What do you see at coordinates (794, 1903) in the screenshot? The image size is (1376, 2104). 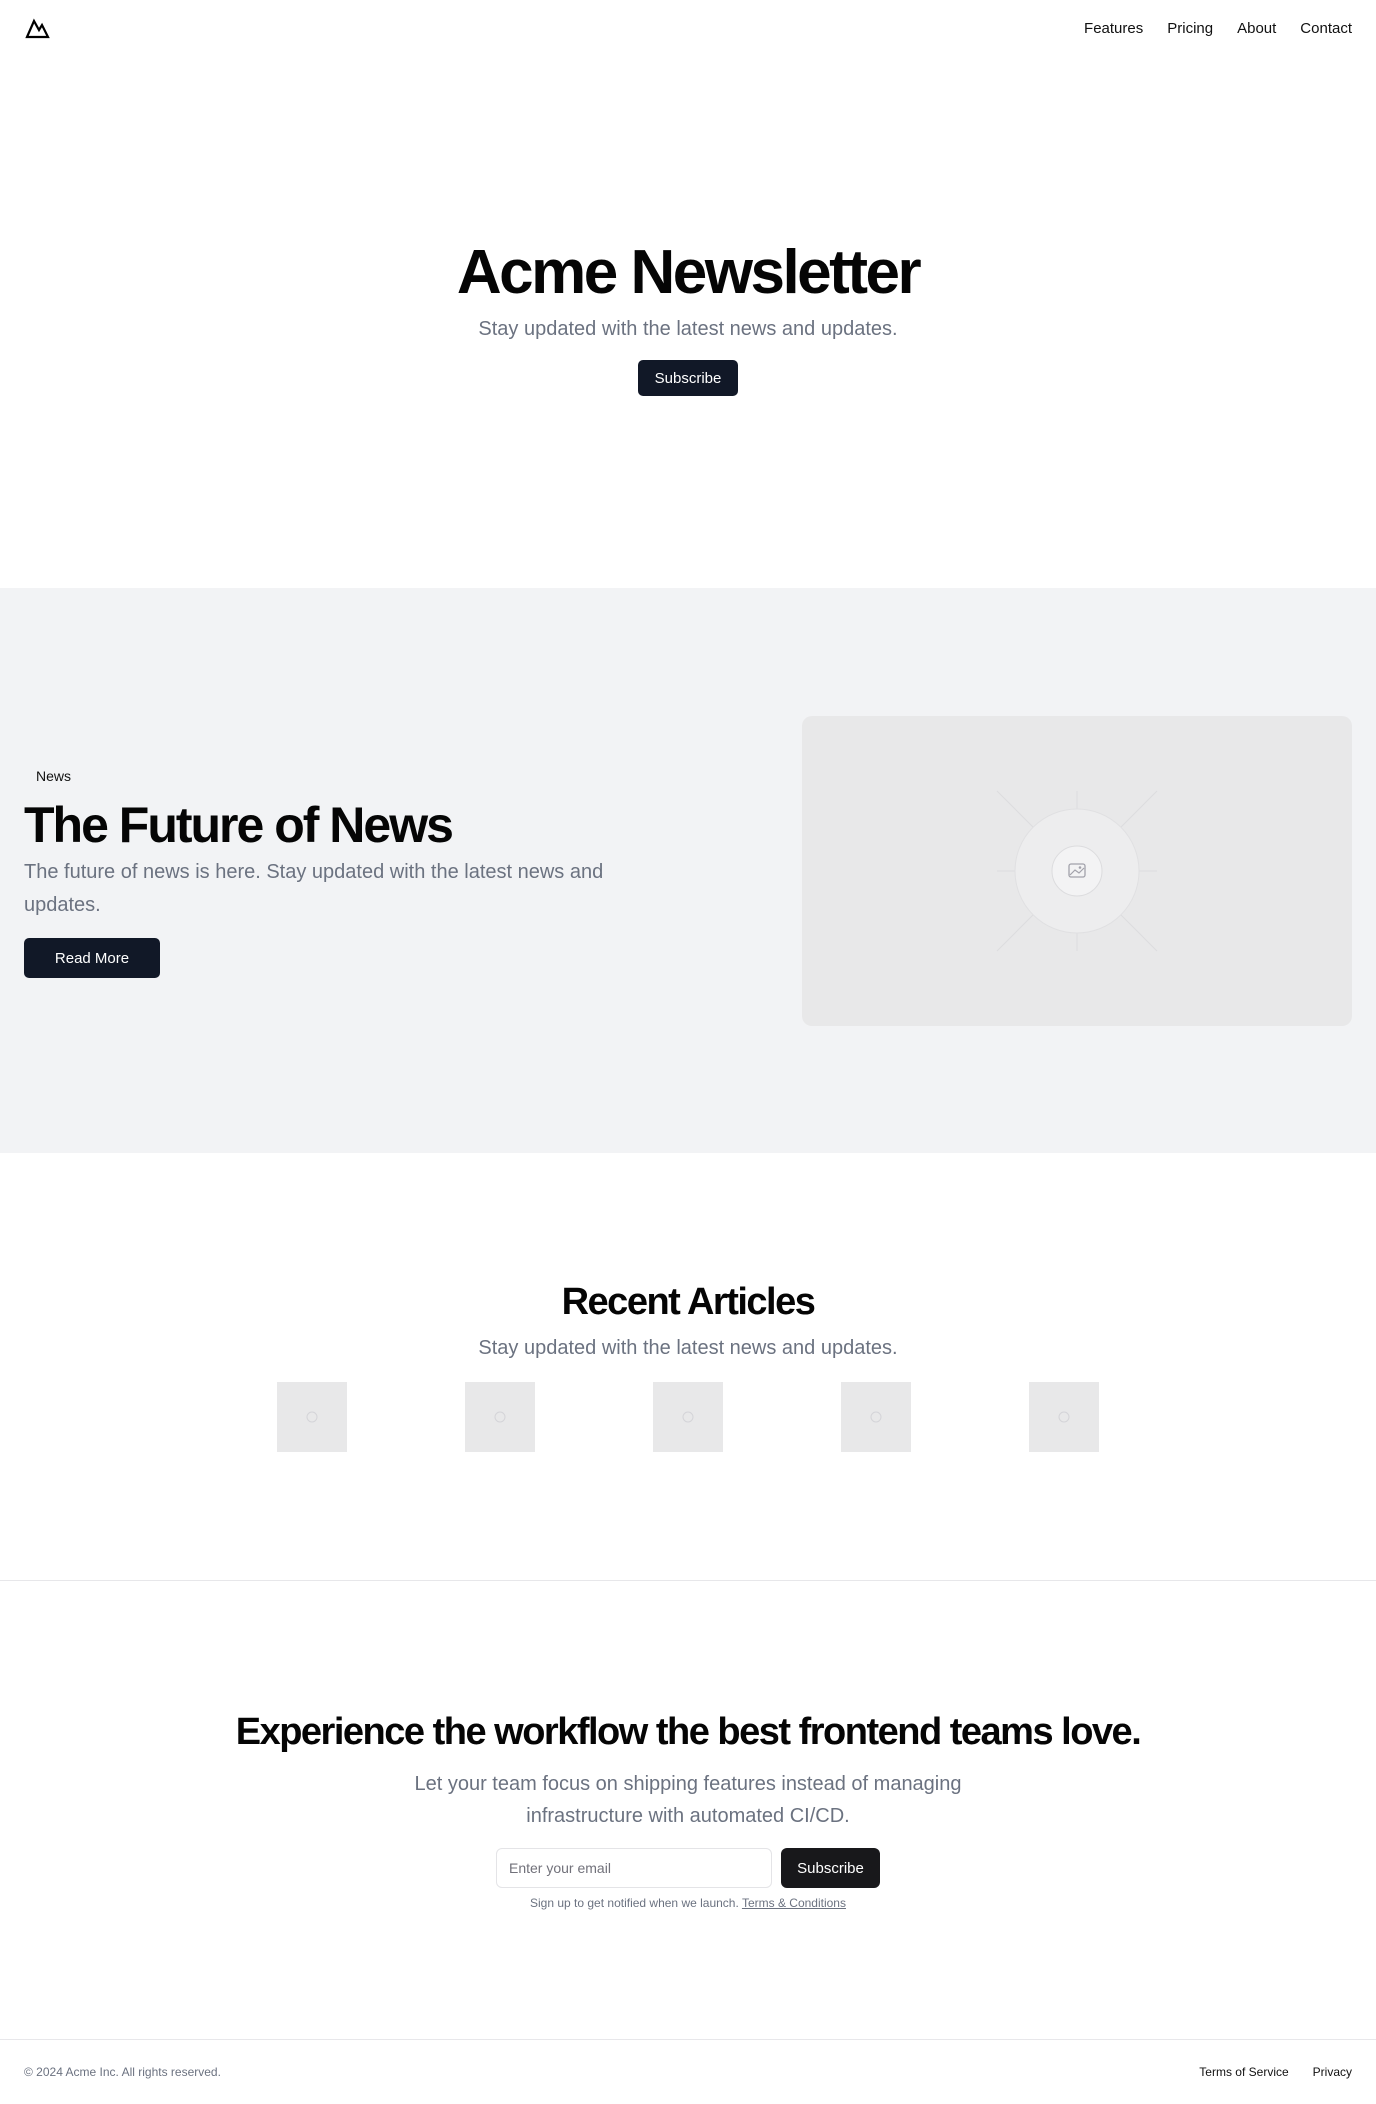 I see `terms-link: Terms & Conditions` at bounding box center [794, 1903].